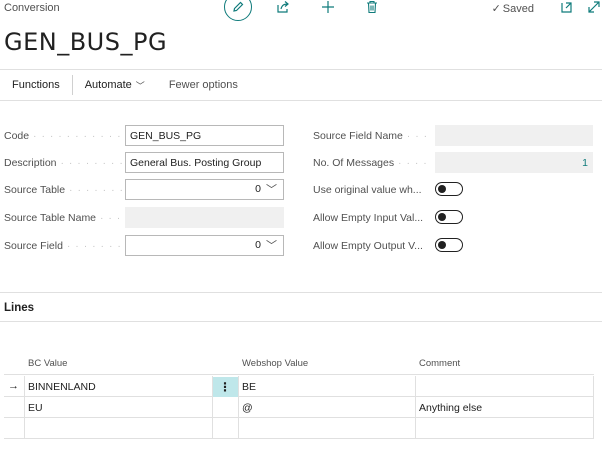 The image size is (602, 458). I want to click on code-label: Code · · · · · · · · · · · · · · ·, so click(64, 136).